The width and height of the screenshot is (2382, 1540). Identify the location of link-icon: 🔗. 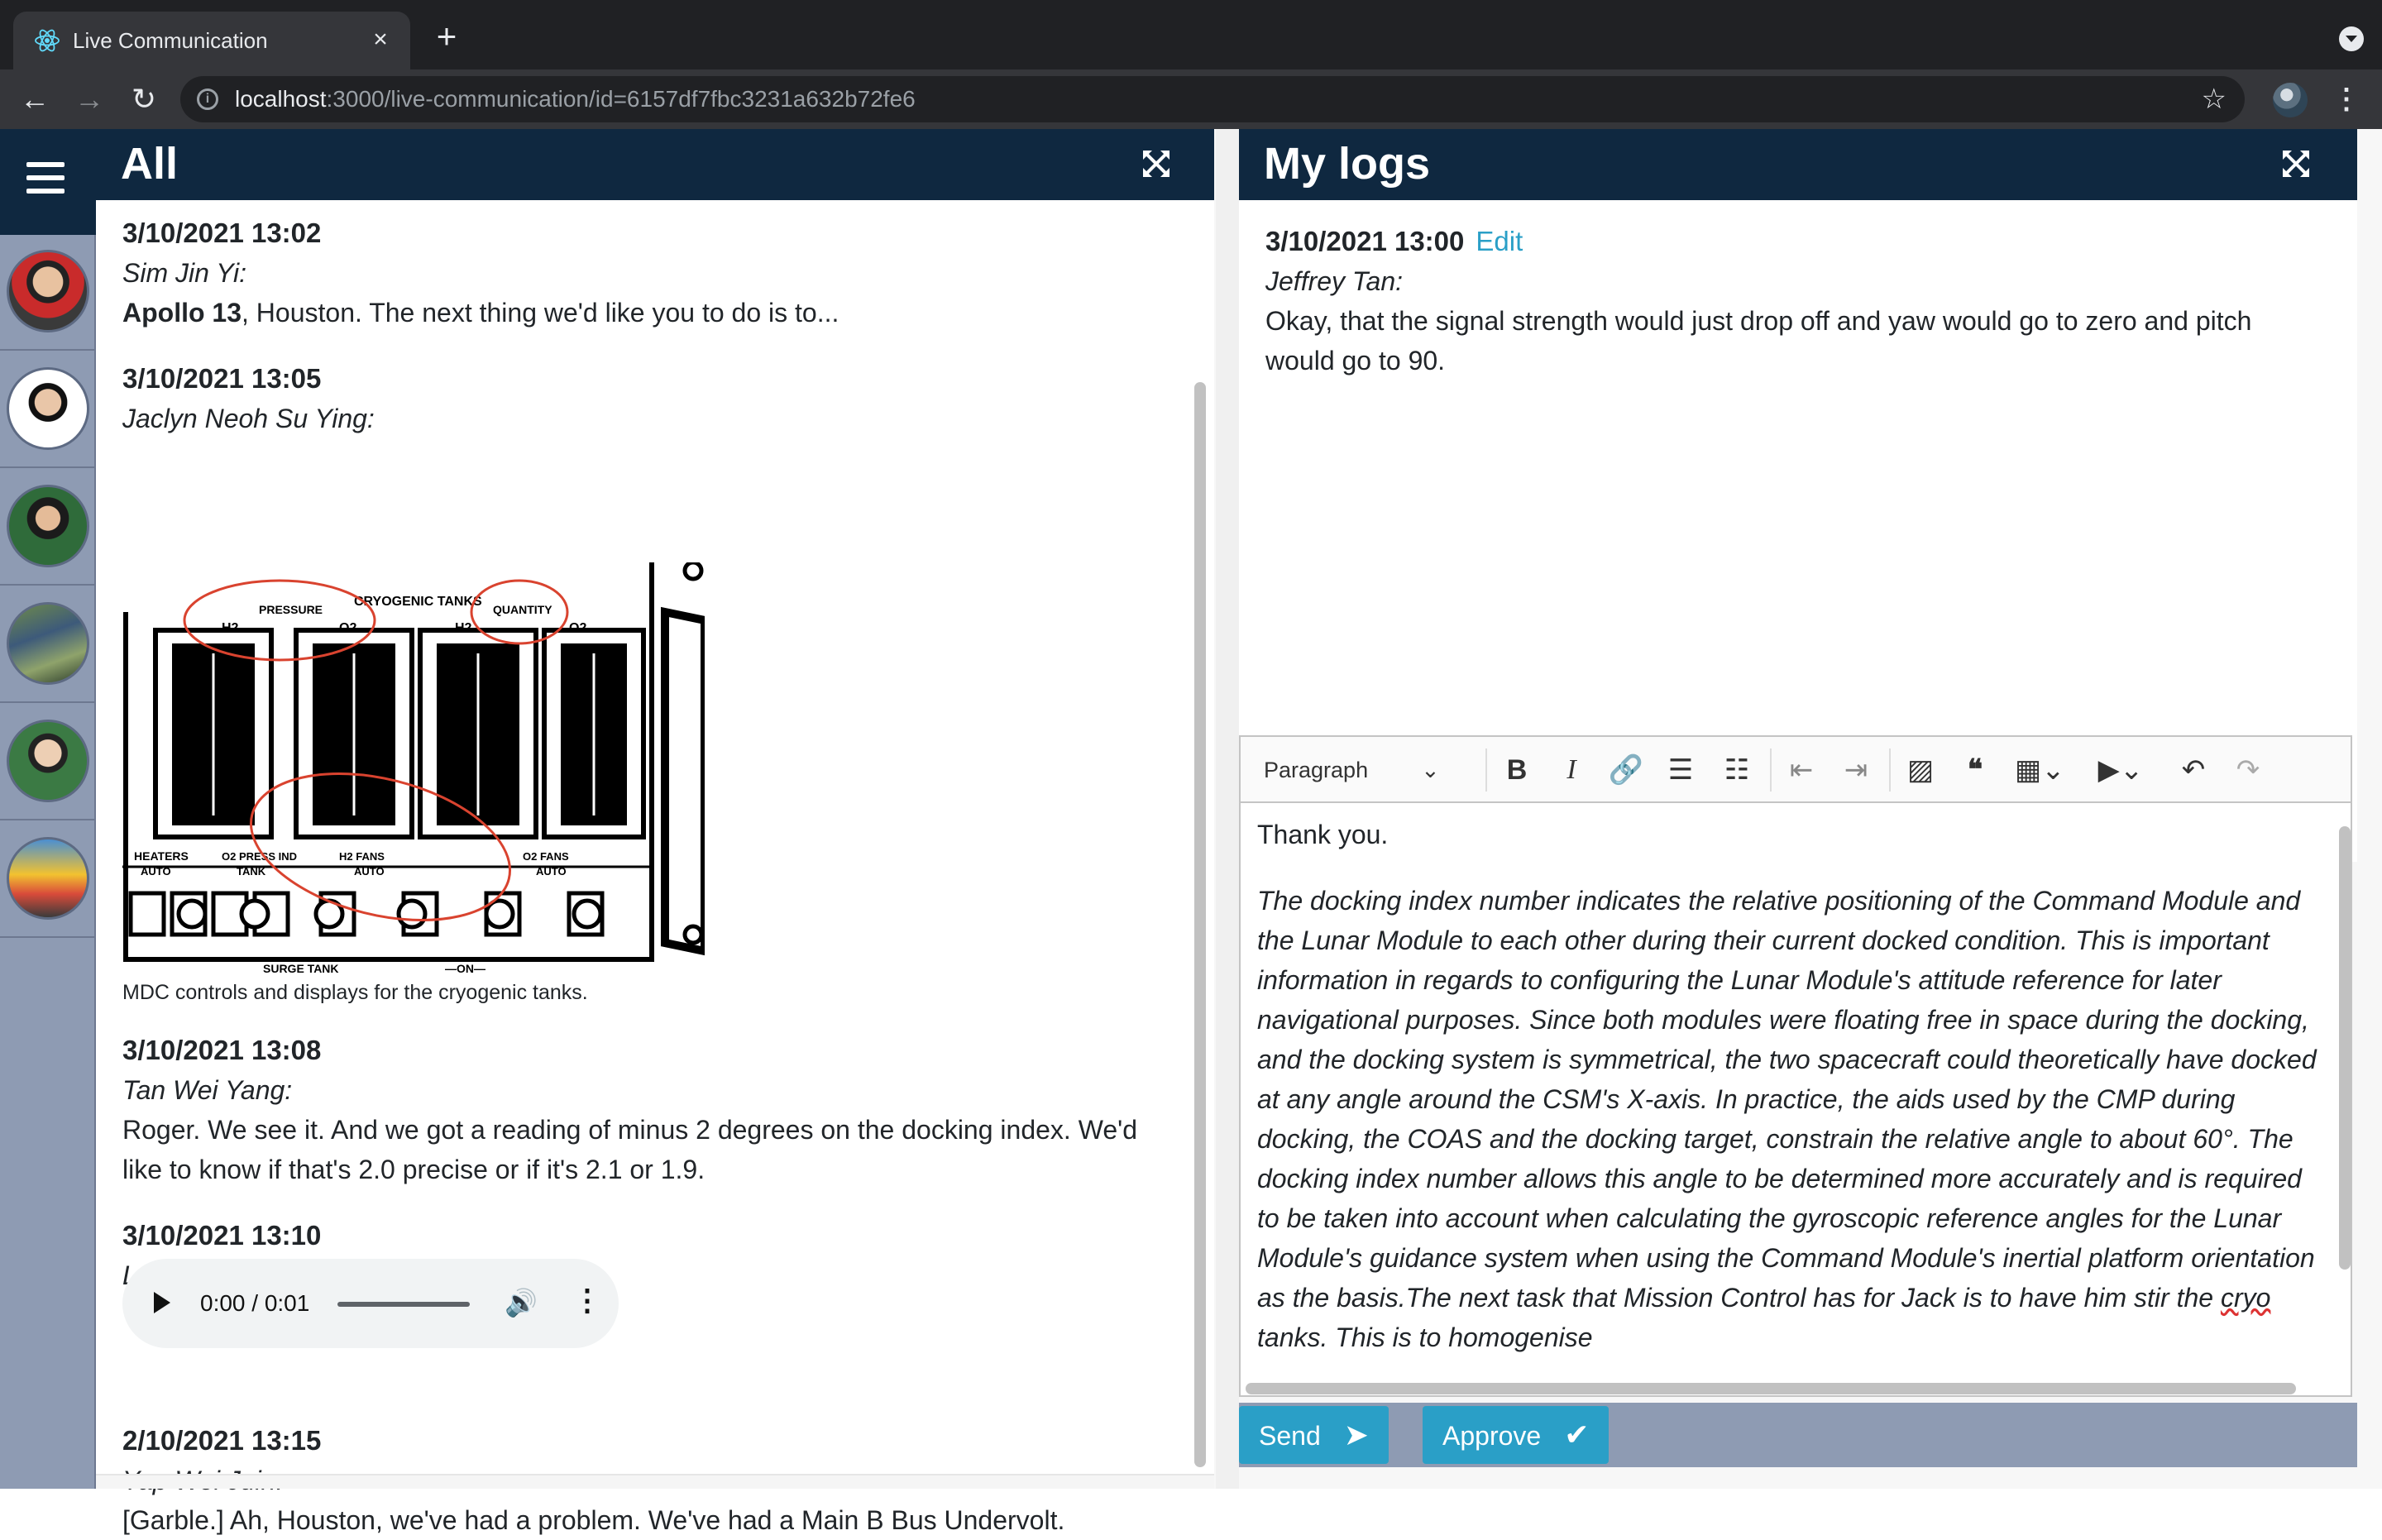
(1626, 770).